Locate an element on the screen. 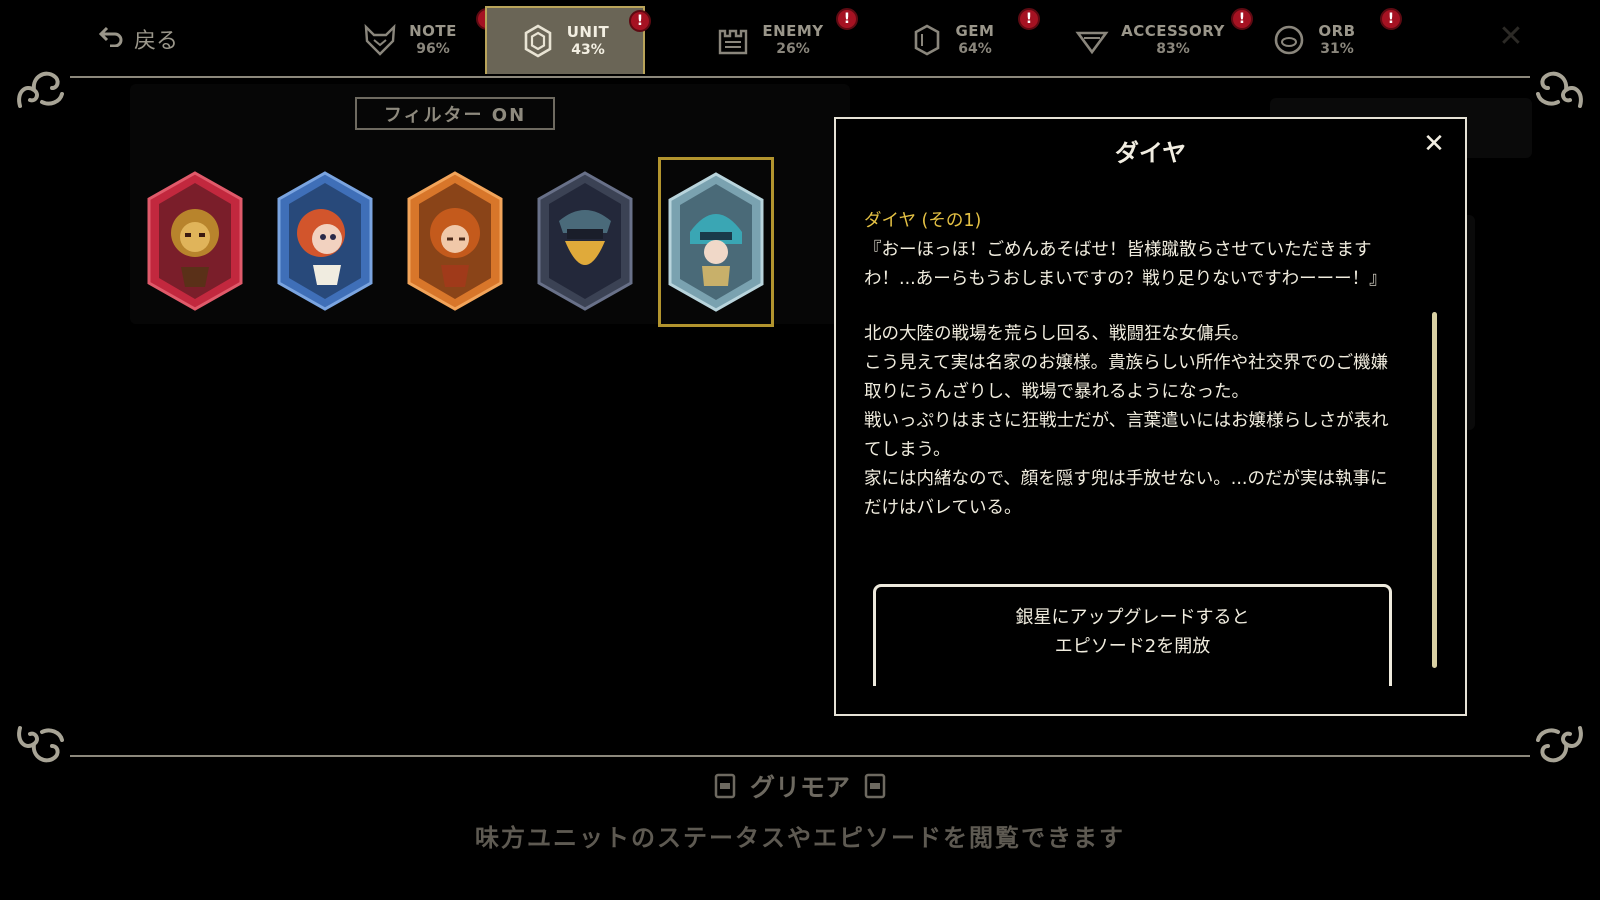 This screenshot has height=900, width=1600. episode-line: 北の大陸の戦場を荒らし回る、戦闘狂な女傭兵。 is located at coordinates (1056, 334).